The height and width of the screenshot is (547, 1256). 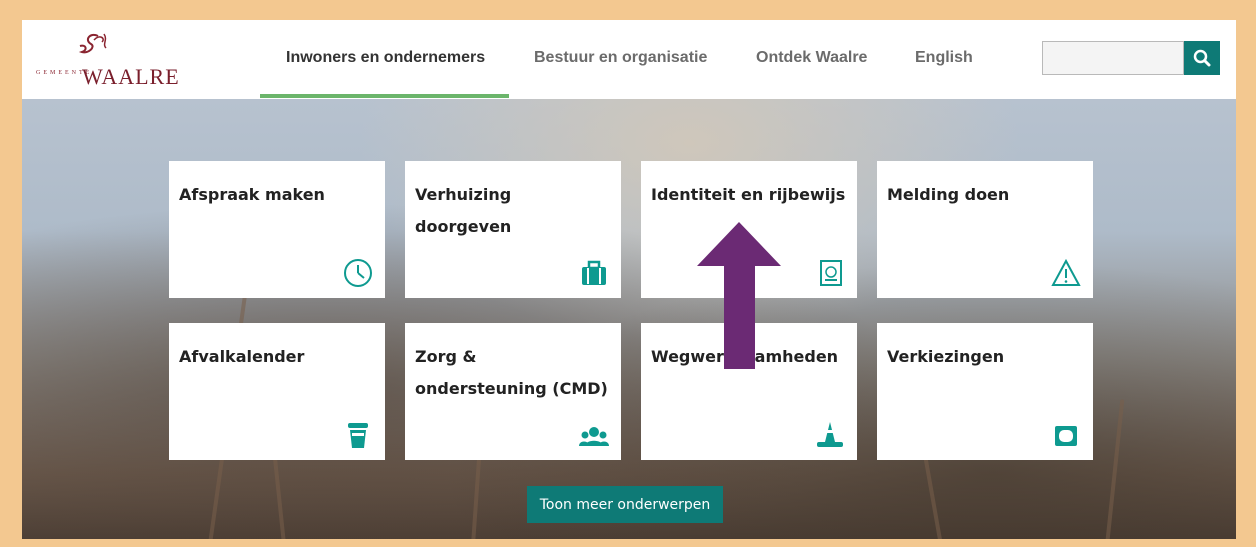 I want to click on logo-big-text: WAALRE, so click(x=131, y=76).